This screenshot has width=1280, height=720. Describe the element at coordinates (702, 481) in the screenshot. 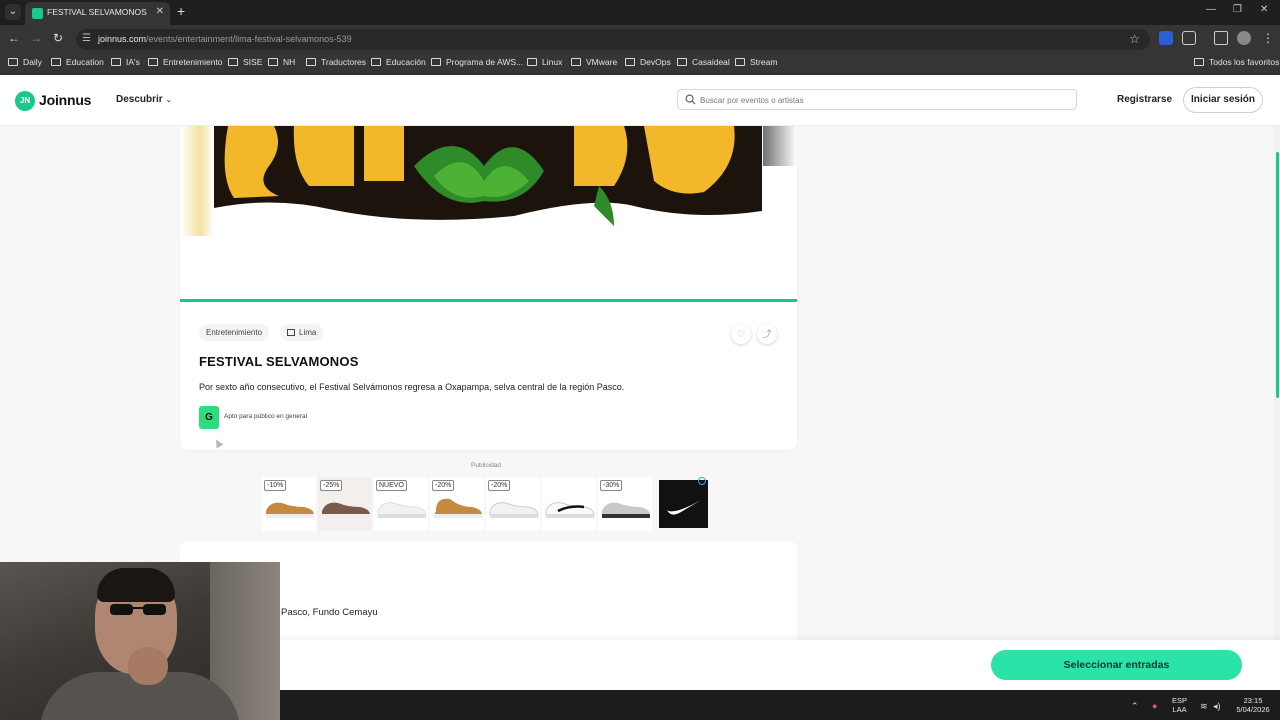

I see `ad-info-icon` at that location.